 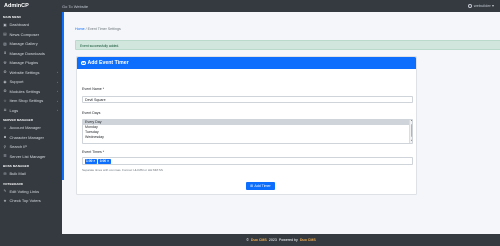 I want to click on sidebar-item-label: Manage Plugins, so click(x=24, y=63).